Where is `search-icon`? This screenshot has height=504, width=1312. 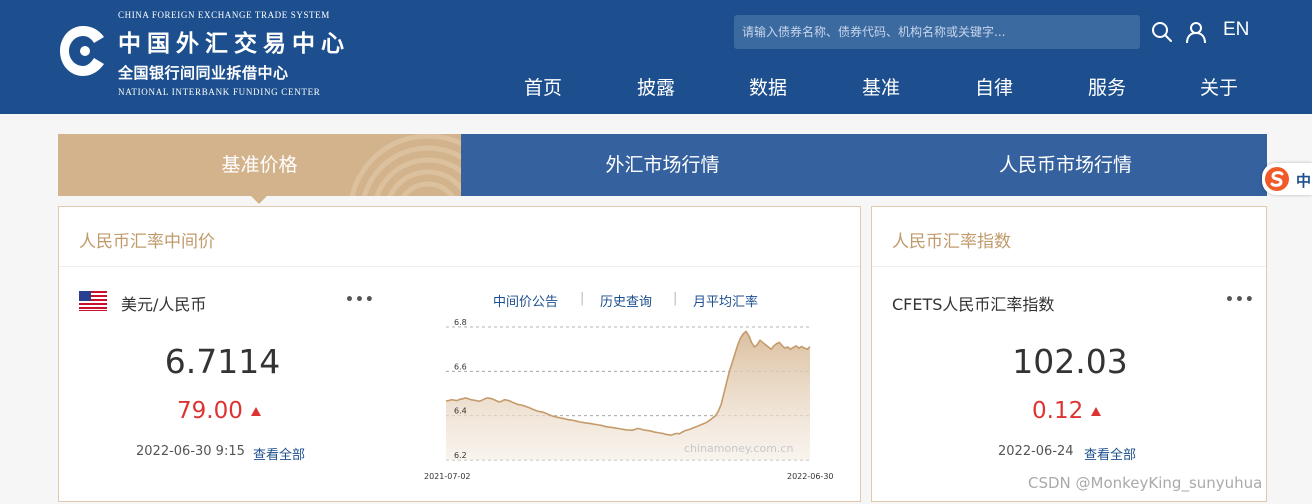 search-icon is located at coordinates (1162, 32).